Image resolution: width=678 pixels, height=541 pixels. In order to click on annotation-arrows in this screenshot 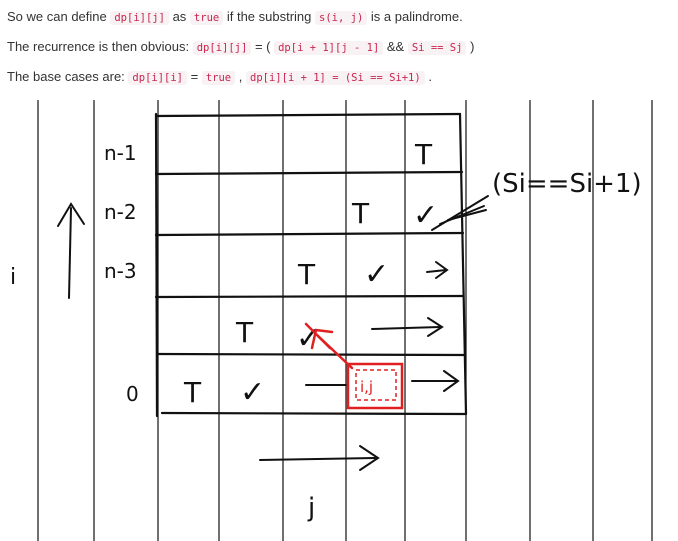, I will do `click(460, 213)`.